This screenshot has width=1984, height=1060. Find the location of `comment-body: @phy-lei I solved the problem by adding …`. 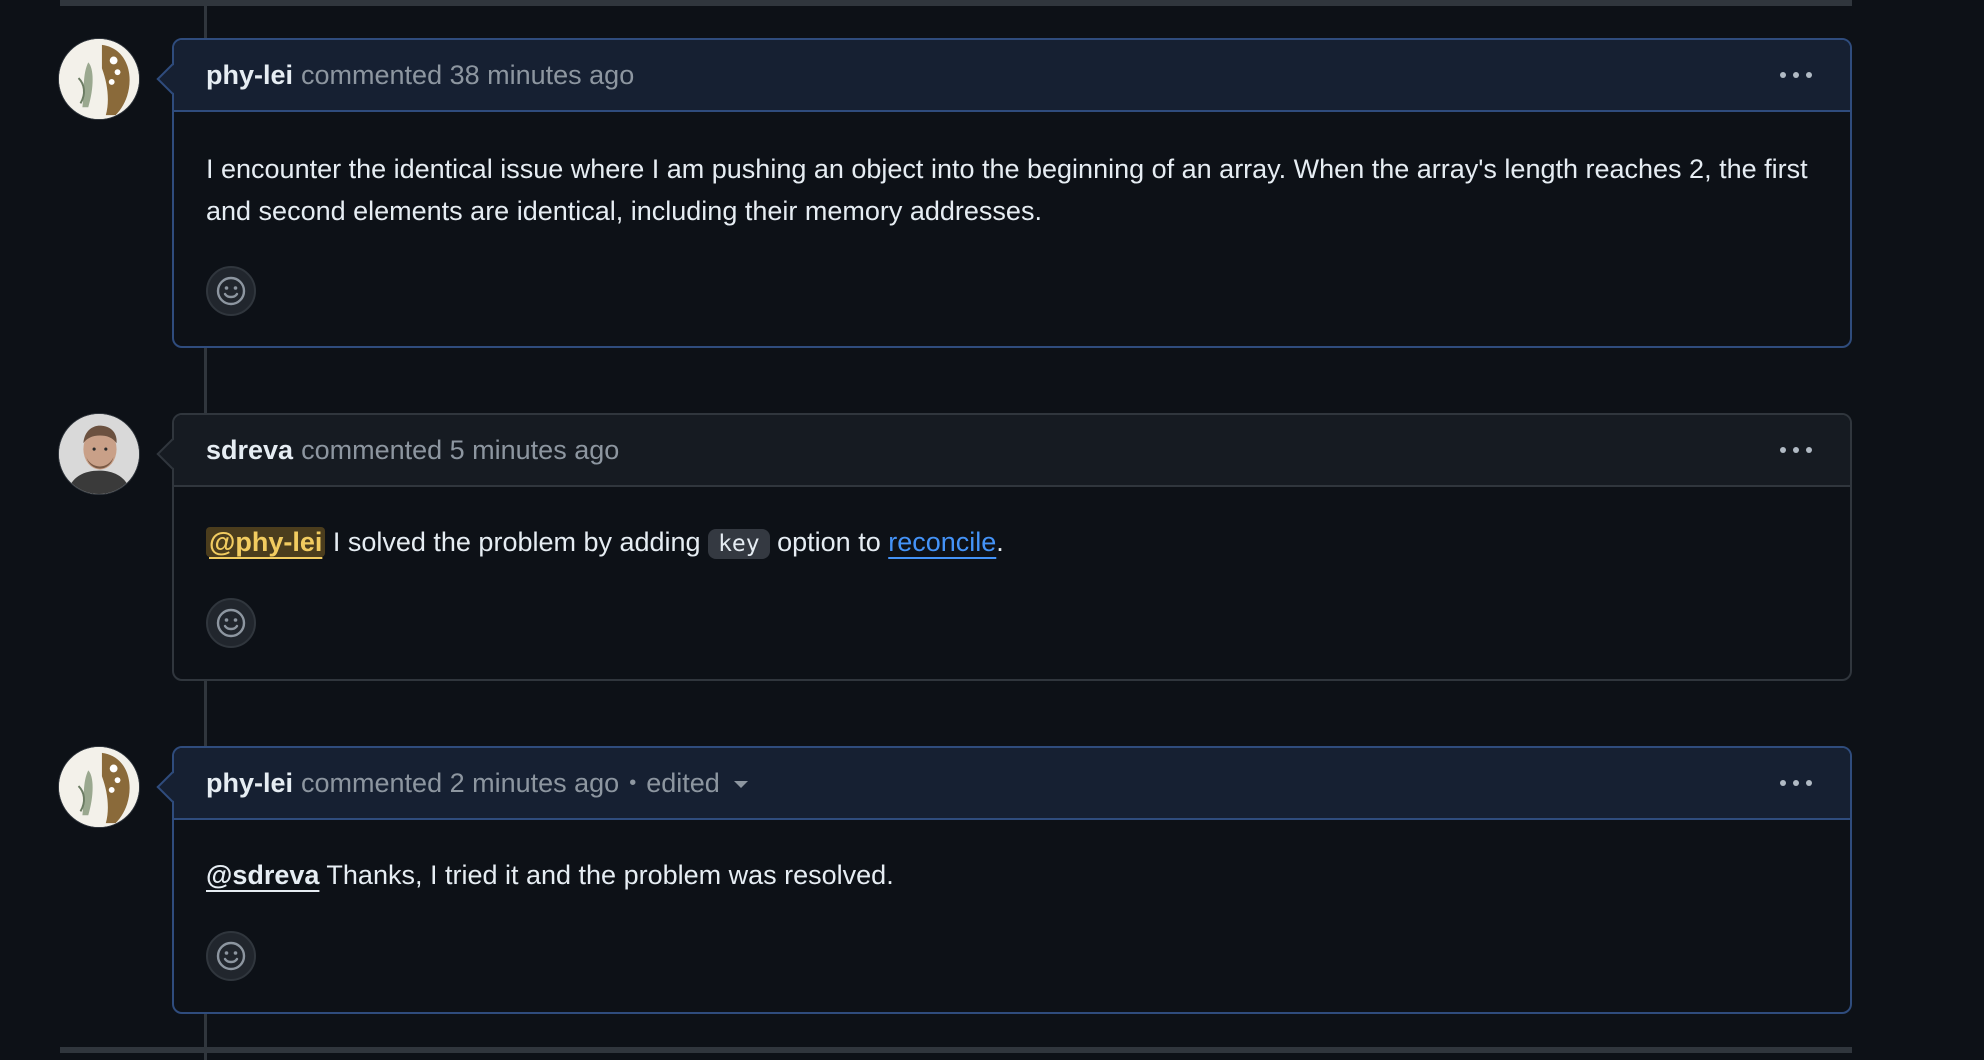

comment-body: @phy-lei I solved the problem by adding … is located at coordinates (1012, 526).